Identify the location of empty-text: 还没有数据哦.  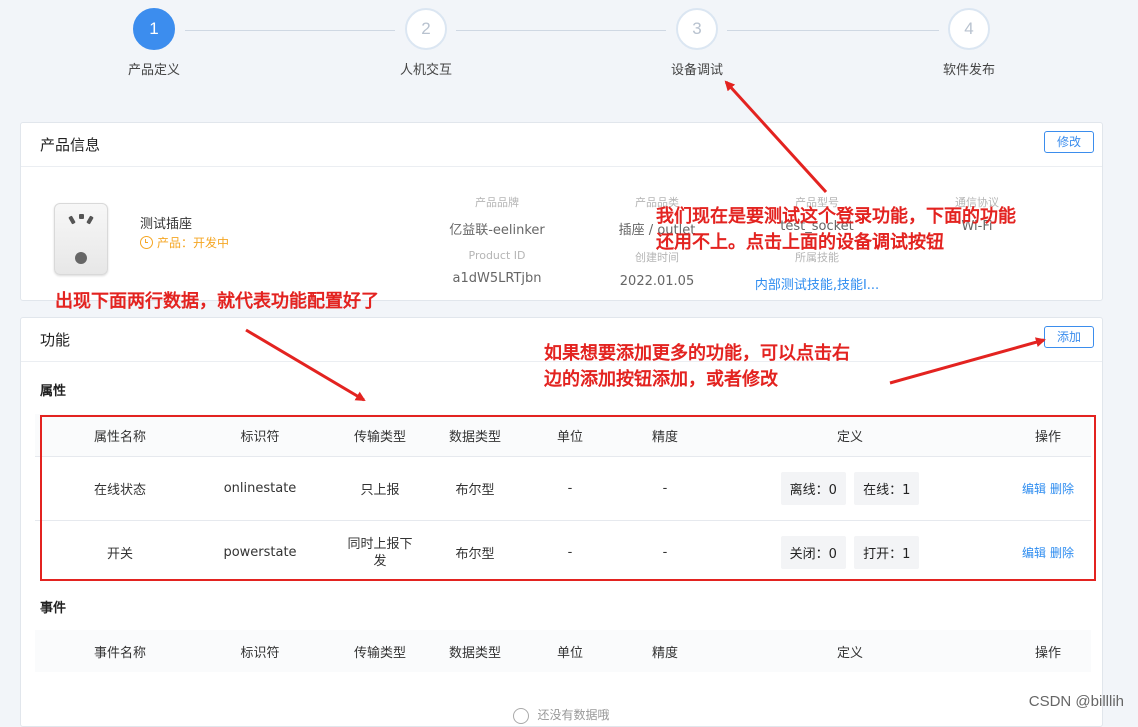
(573, 715).